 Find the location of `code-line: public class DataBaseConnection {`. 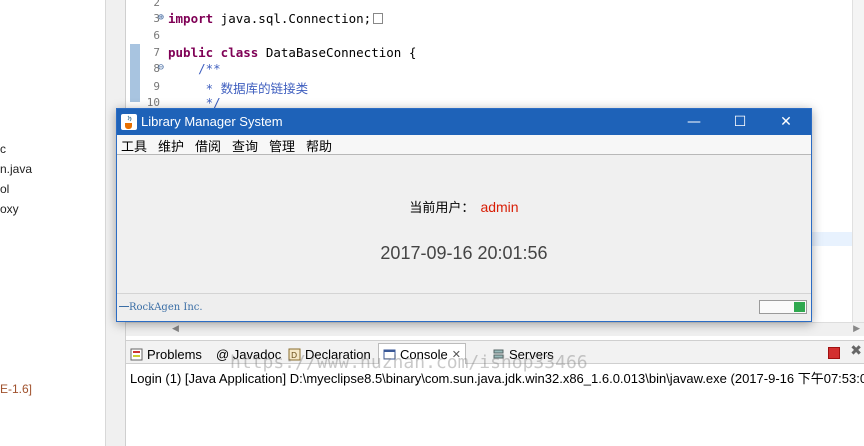

code-line: public class DataBaseConnection { is located at coordinates (292, 52).